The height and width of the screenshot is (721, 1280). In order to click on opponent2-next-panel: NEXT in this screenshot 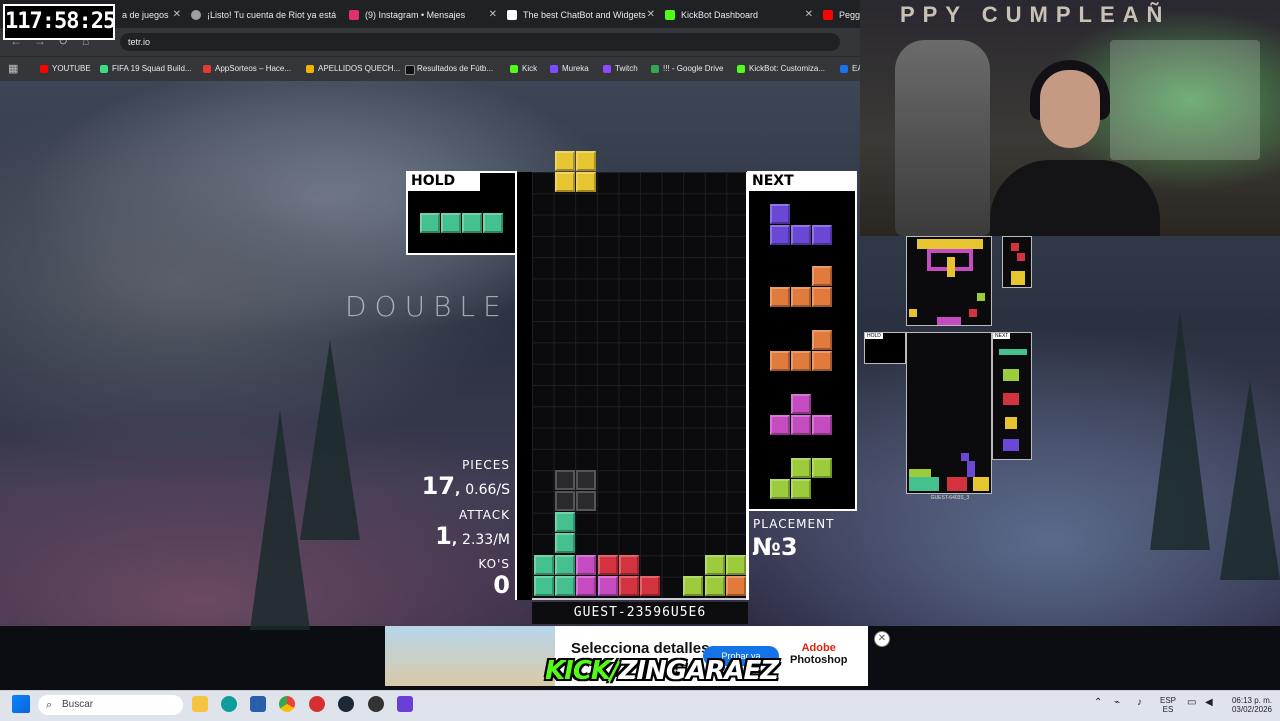, I will do `click(1012, 396)`.